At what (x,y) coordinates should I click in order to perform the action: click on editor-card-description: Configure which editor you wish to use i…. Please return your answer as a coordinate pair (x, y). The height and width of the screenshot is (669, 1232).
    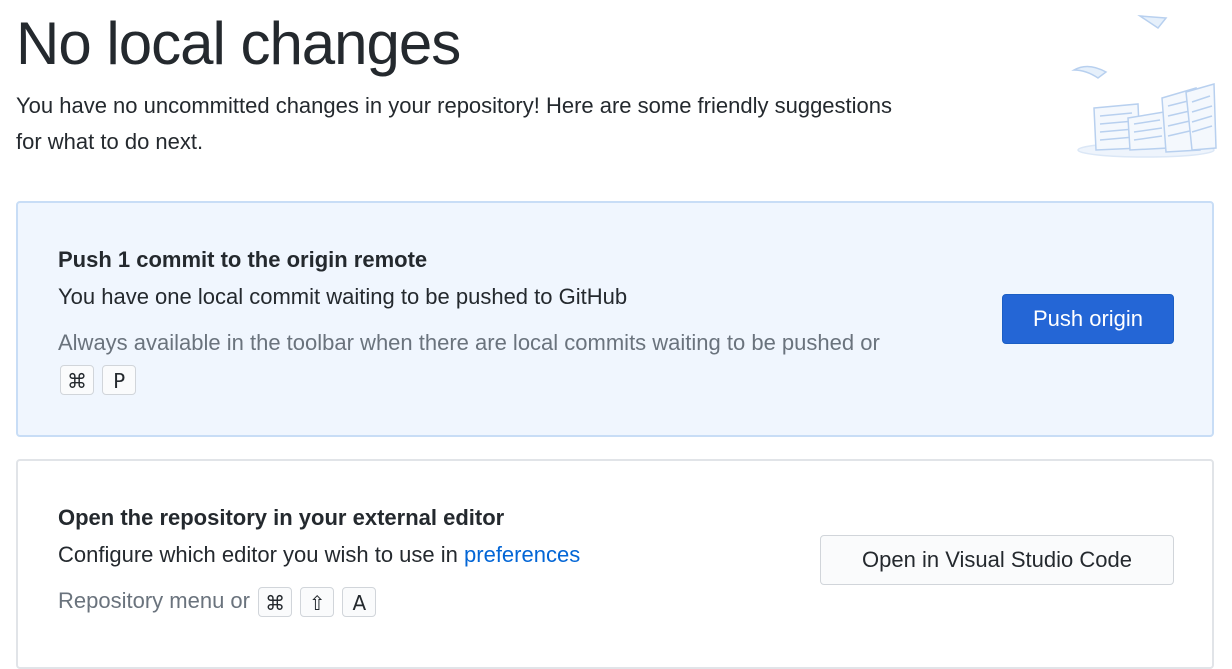
    Looking at the image, I should click on (319, 555).